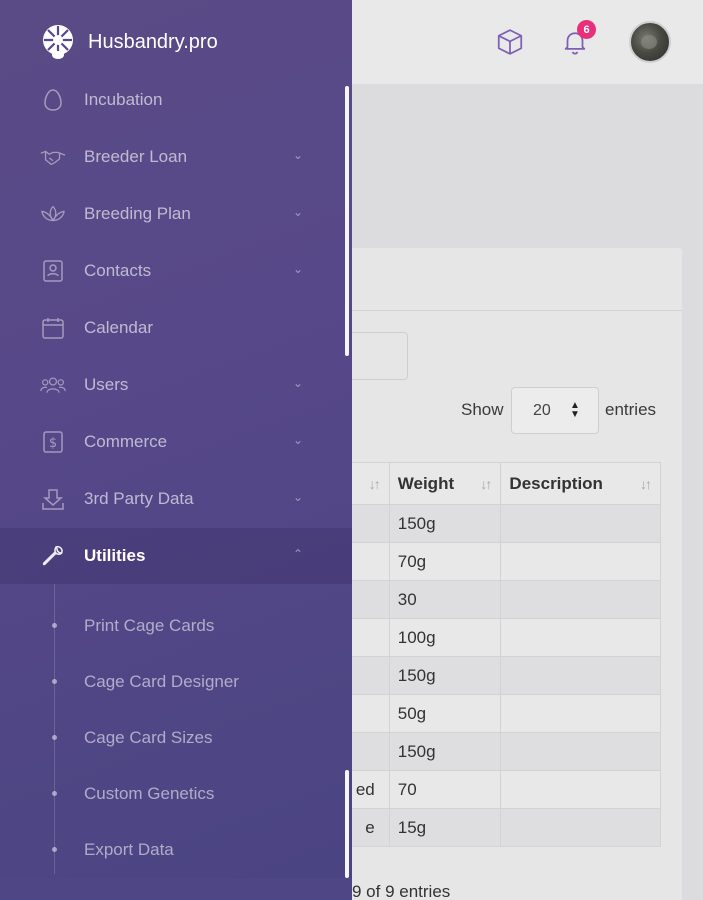 This screenshot has height=900, width=703. I want to click on table-row: 30, so click(495, 599).